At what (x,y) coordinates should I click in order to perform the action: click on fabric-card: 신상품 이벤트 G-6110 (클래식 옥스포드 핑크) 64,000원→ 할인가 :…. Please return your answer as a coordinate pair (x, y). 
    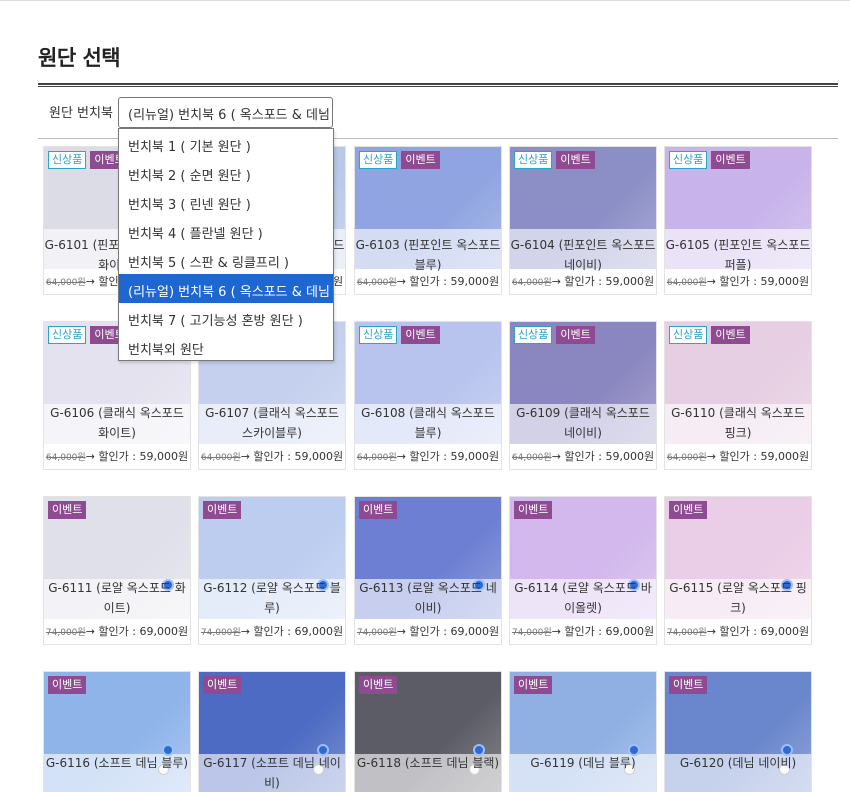
    Looking at the image, I should click on (738, 395).